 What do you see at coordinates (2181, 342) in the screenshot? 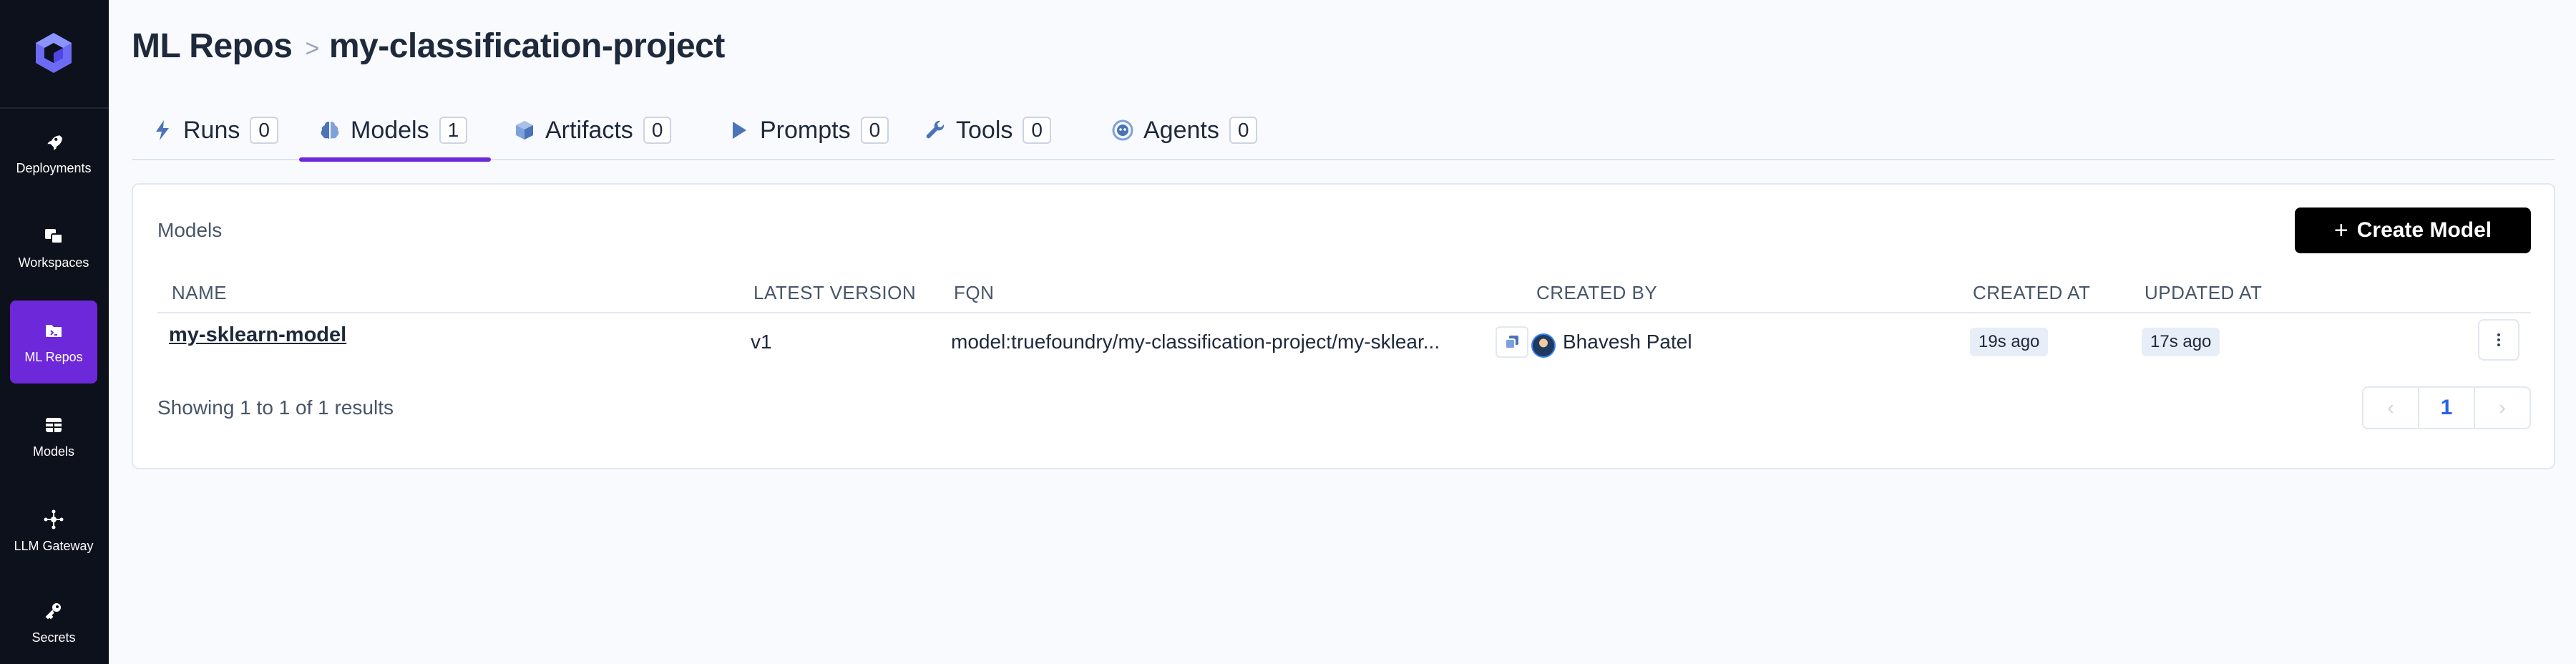
I see `updated-at-badge: 17s ago` at bounding box center [2181, 342].